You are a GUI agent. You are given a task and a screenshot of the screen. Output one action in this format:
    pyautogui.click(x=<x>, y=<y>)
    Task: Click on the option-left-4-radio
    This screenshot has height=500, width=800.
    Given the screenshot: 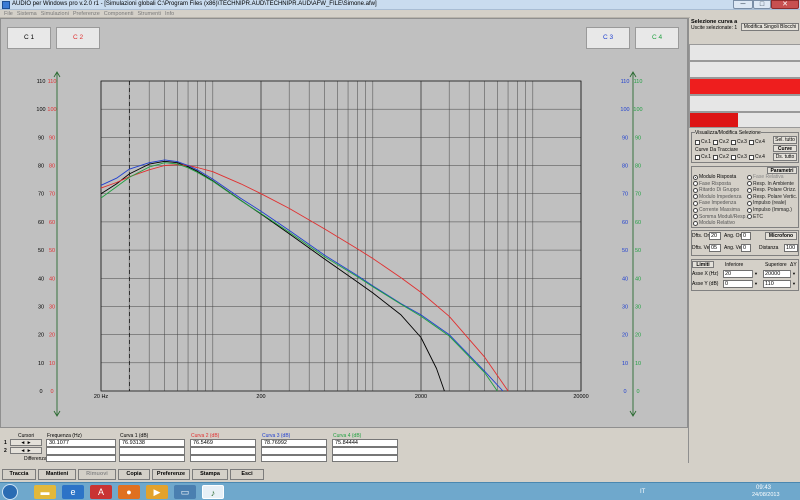 What is the action you would take?
    pyautogui.click(x=695, y=203)
    